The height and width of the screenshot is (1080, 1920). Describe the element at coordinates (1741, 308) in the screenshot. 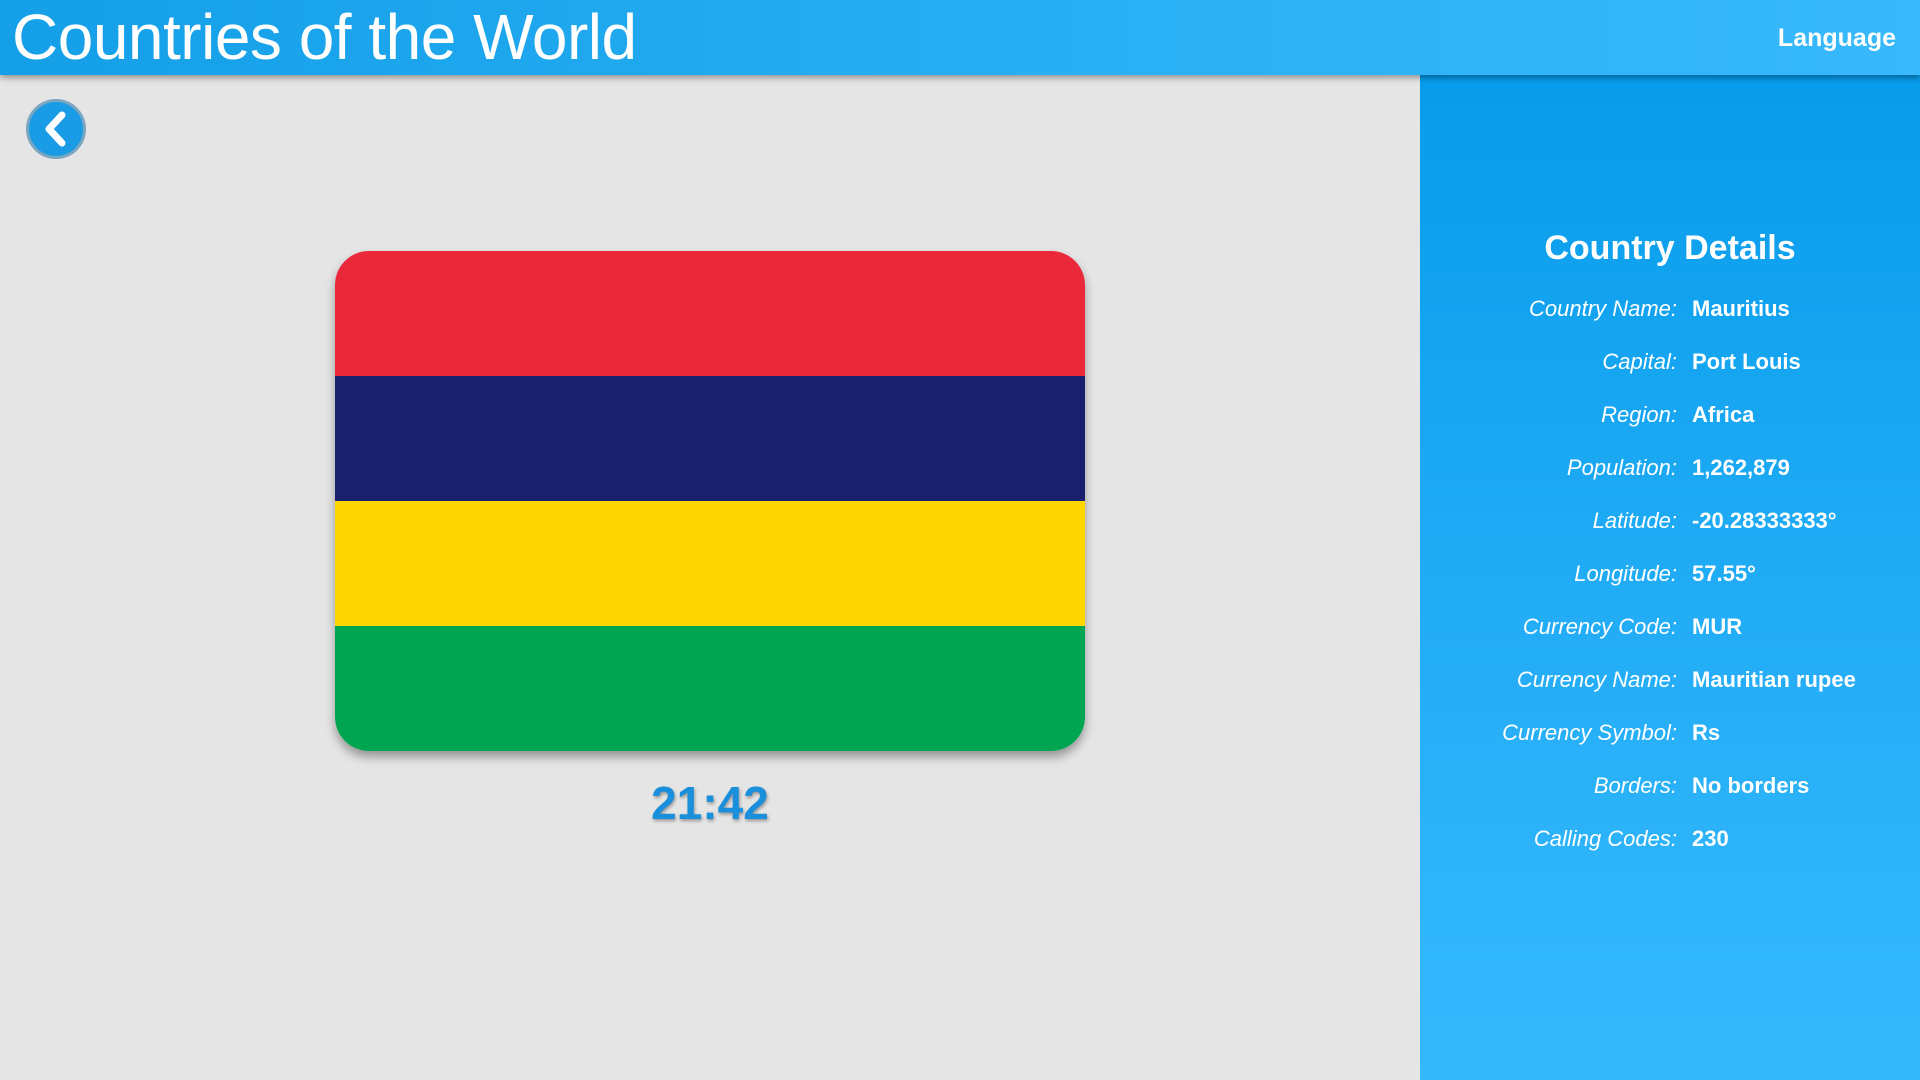

I see `detail-value: Mauritius` at that location.